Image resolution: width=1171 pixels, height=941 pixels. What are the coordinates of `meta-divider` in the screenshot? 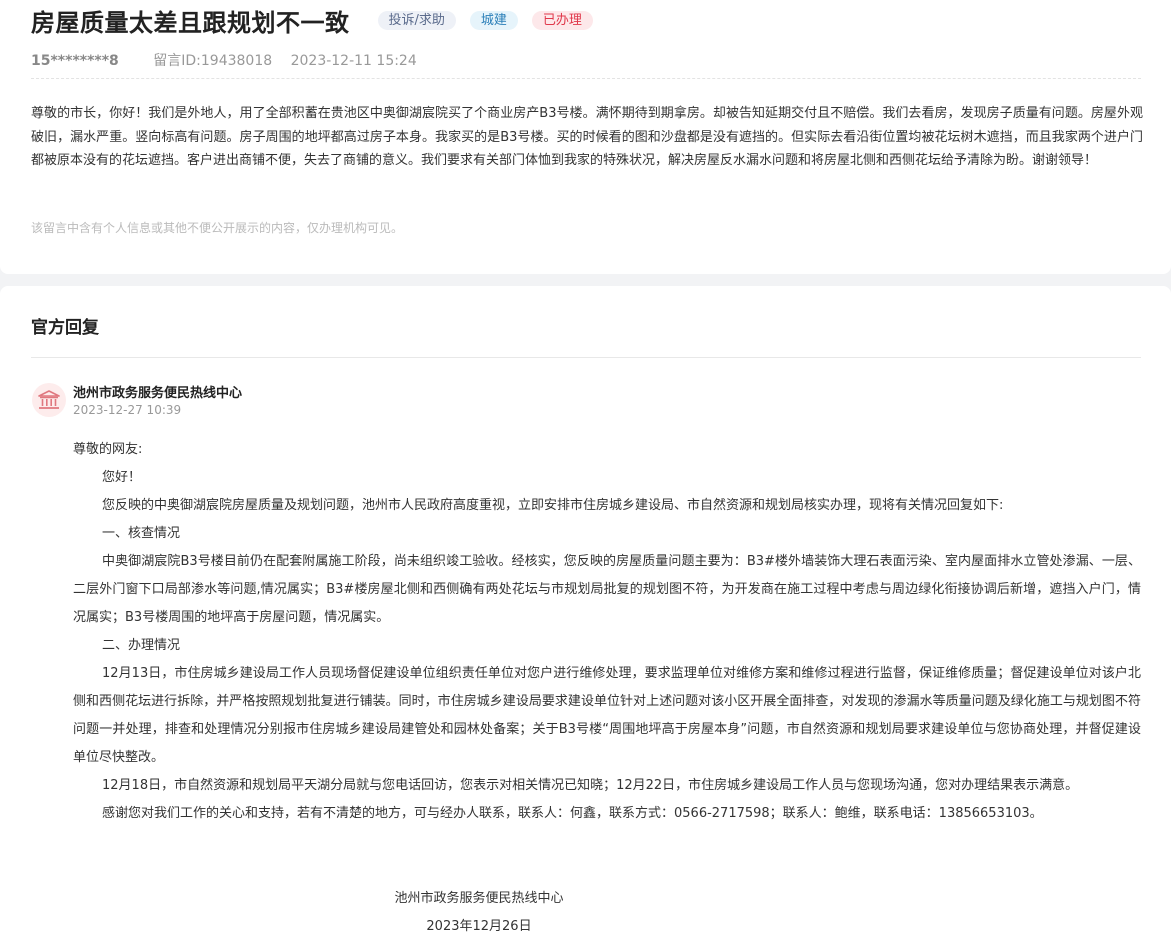 It's located at (586, 78).